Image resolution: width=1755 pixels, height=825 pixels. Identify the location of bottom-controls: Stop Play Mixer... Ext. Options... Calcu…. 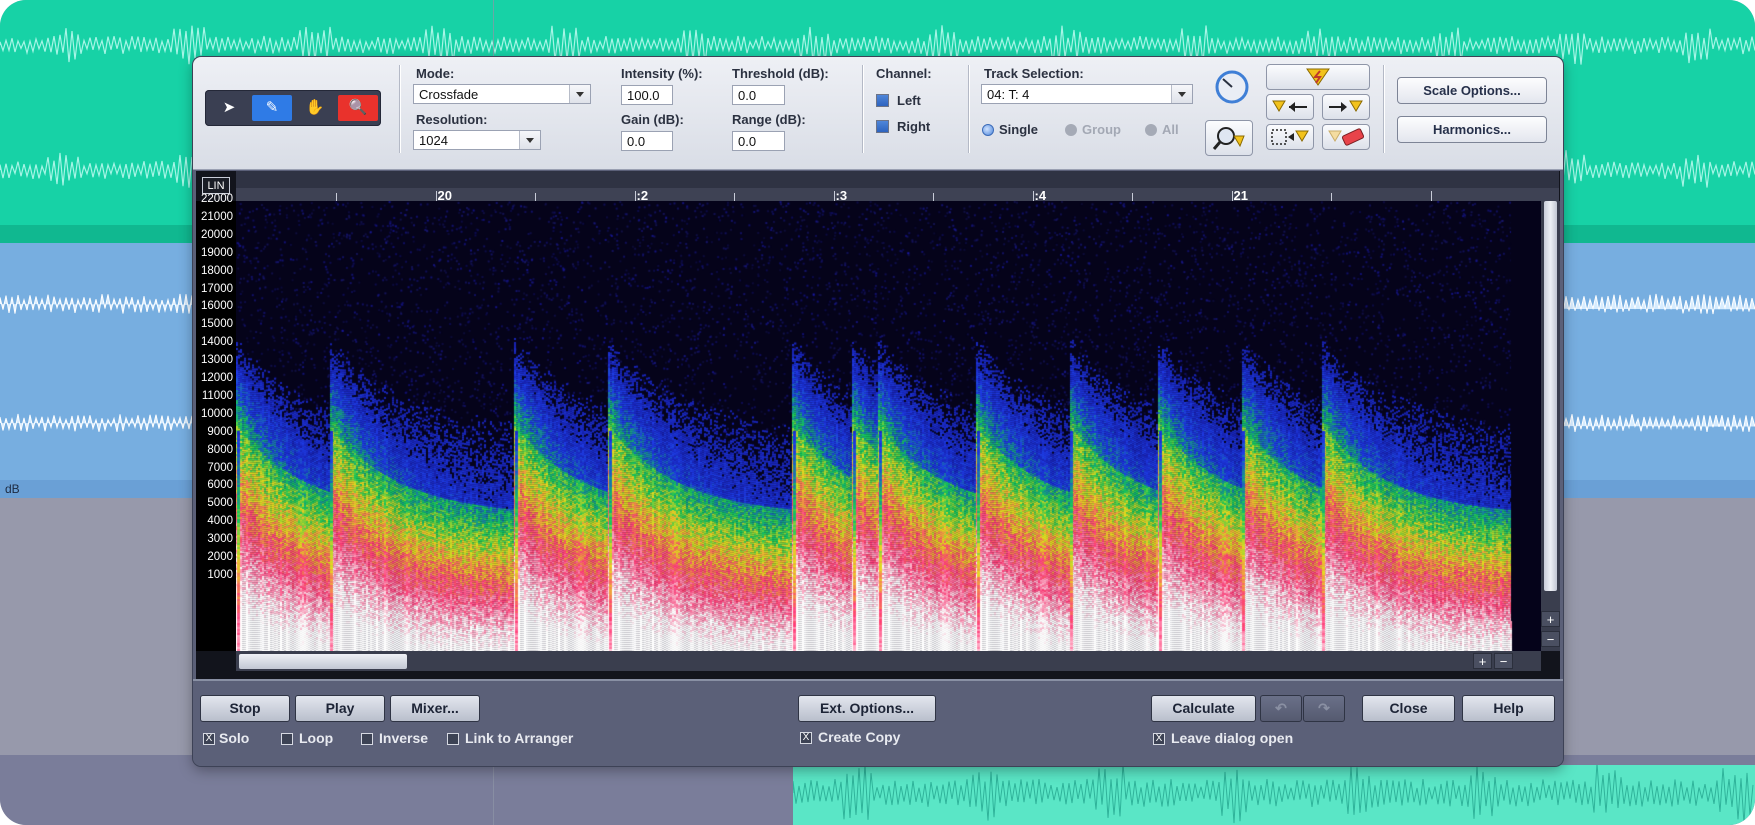
(878, 722).